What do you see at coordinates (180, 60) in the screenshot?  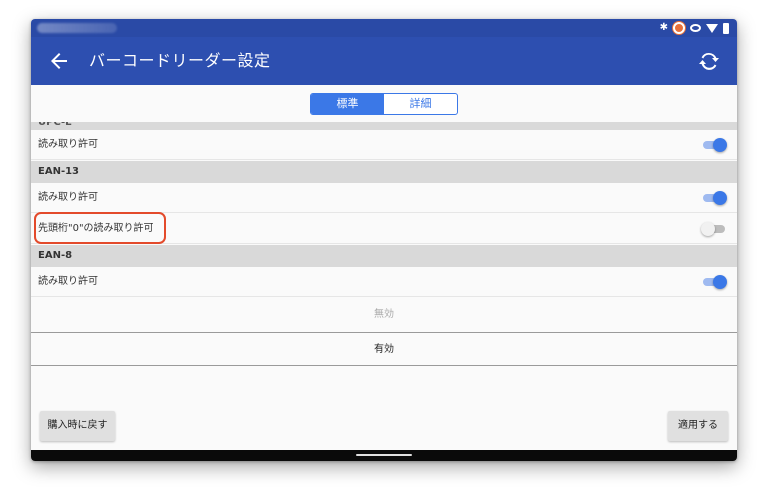 I see `page-title: バーコードリーダー設定` at bounding box center [180, 60].